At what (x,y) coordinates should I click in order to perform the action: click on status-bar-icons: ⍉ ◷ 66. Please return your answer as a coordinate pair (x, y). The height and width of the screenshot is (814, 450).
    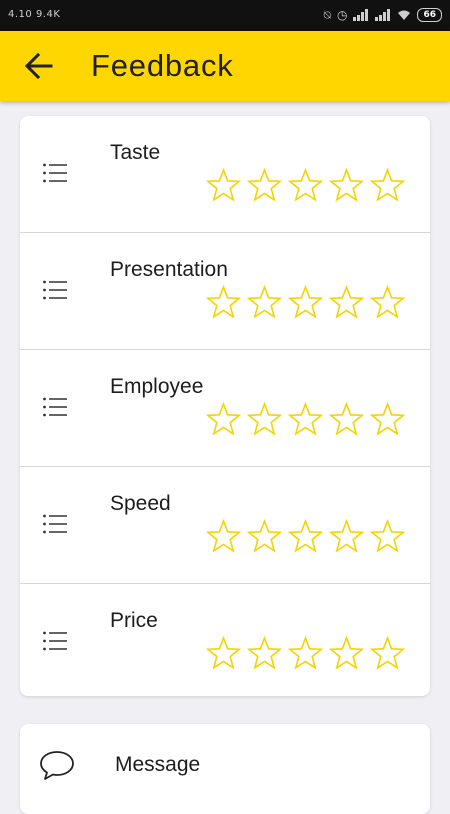
    Looking at the image, I should click on (383, 15).